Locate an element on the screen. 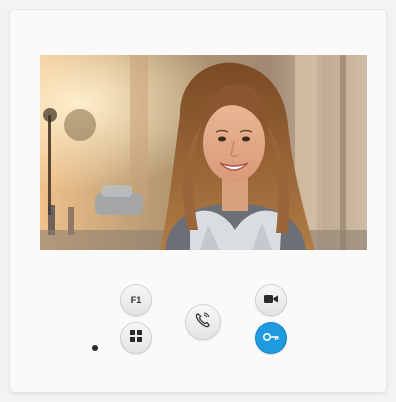 The width and height of the screenshot is (396, 402). video-camera-icon is located at coordinates (271, 300).